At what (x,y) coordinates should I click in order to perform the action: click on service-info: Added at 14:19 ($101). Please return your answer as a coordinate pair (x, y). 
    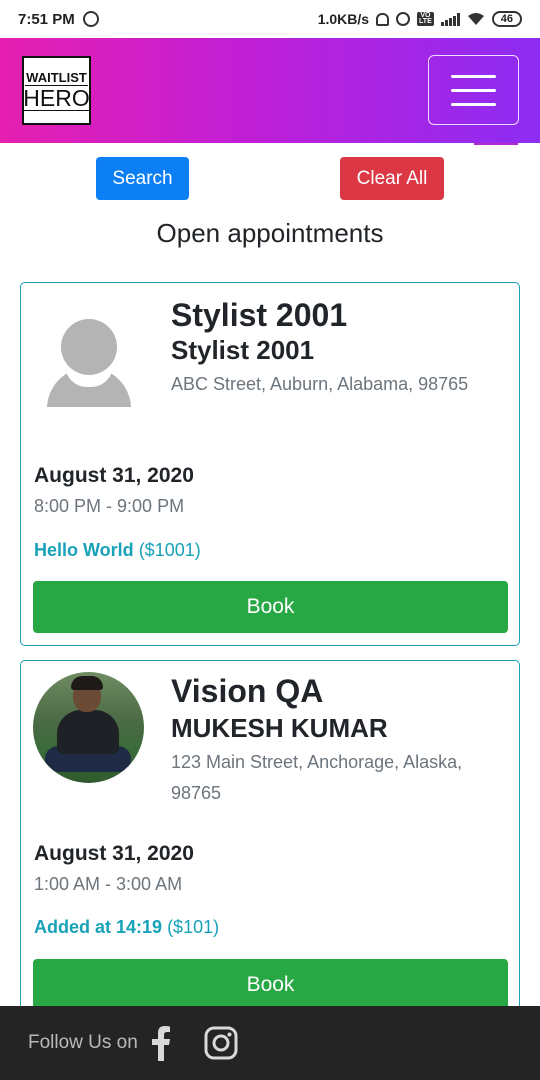
    Looking at the image, I should click on (126, 927).